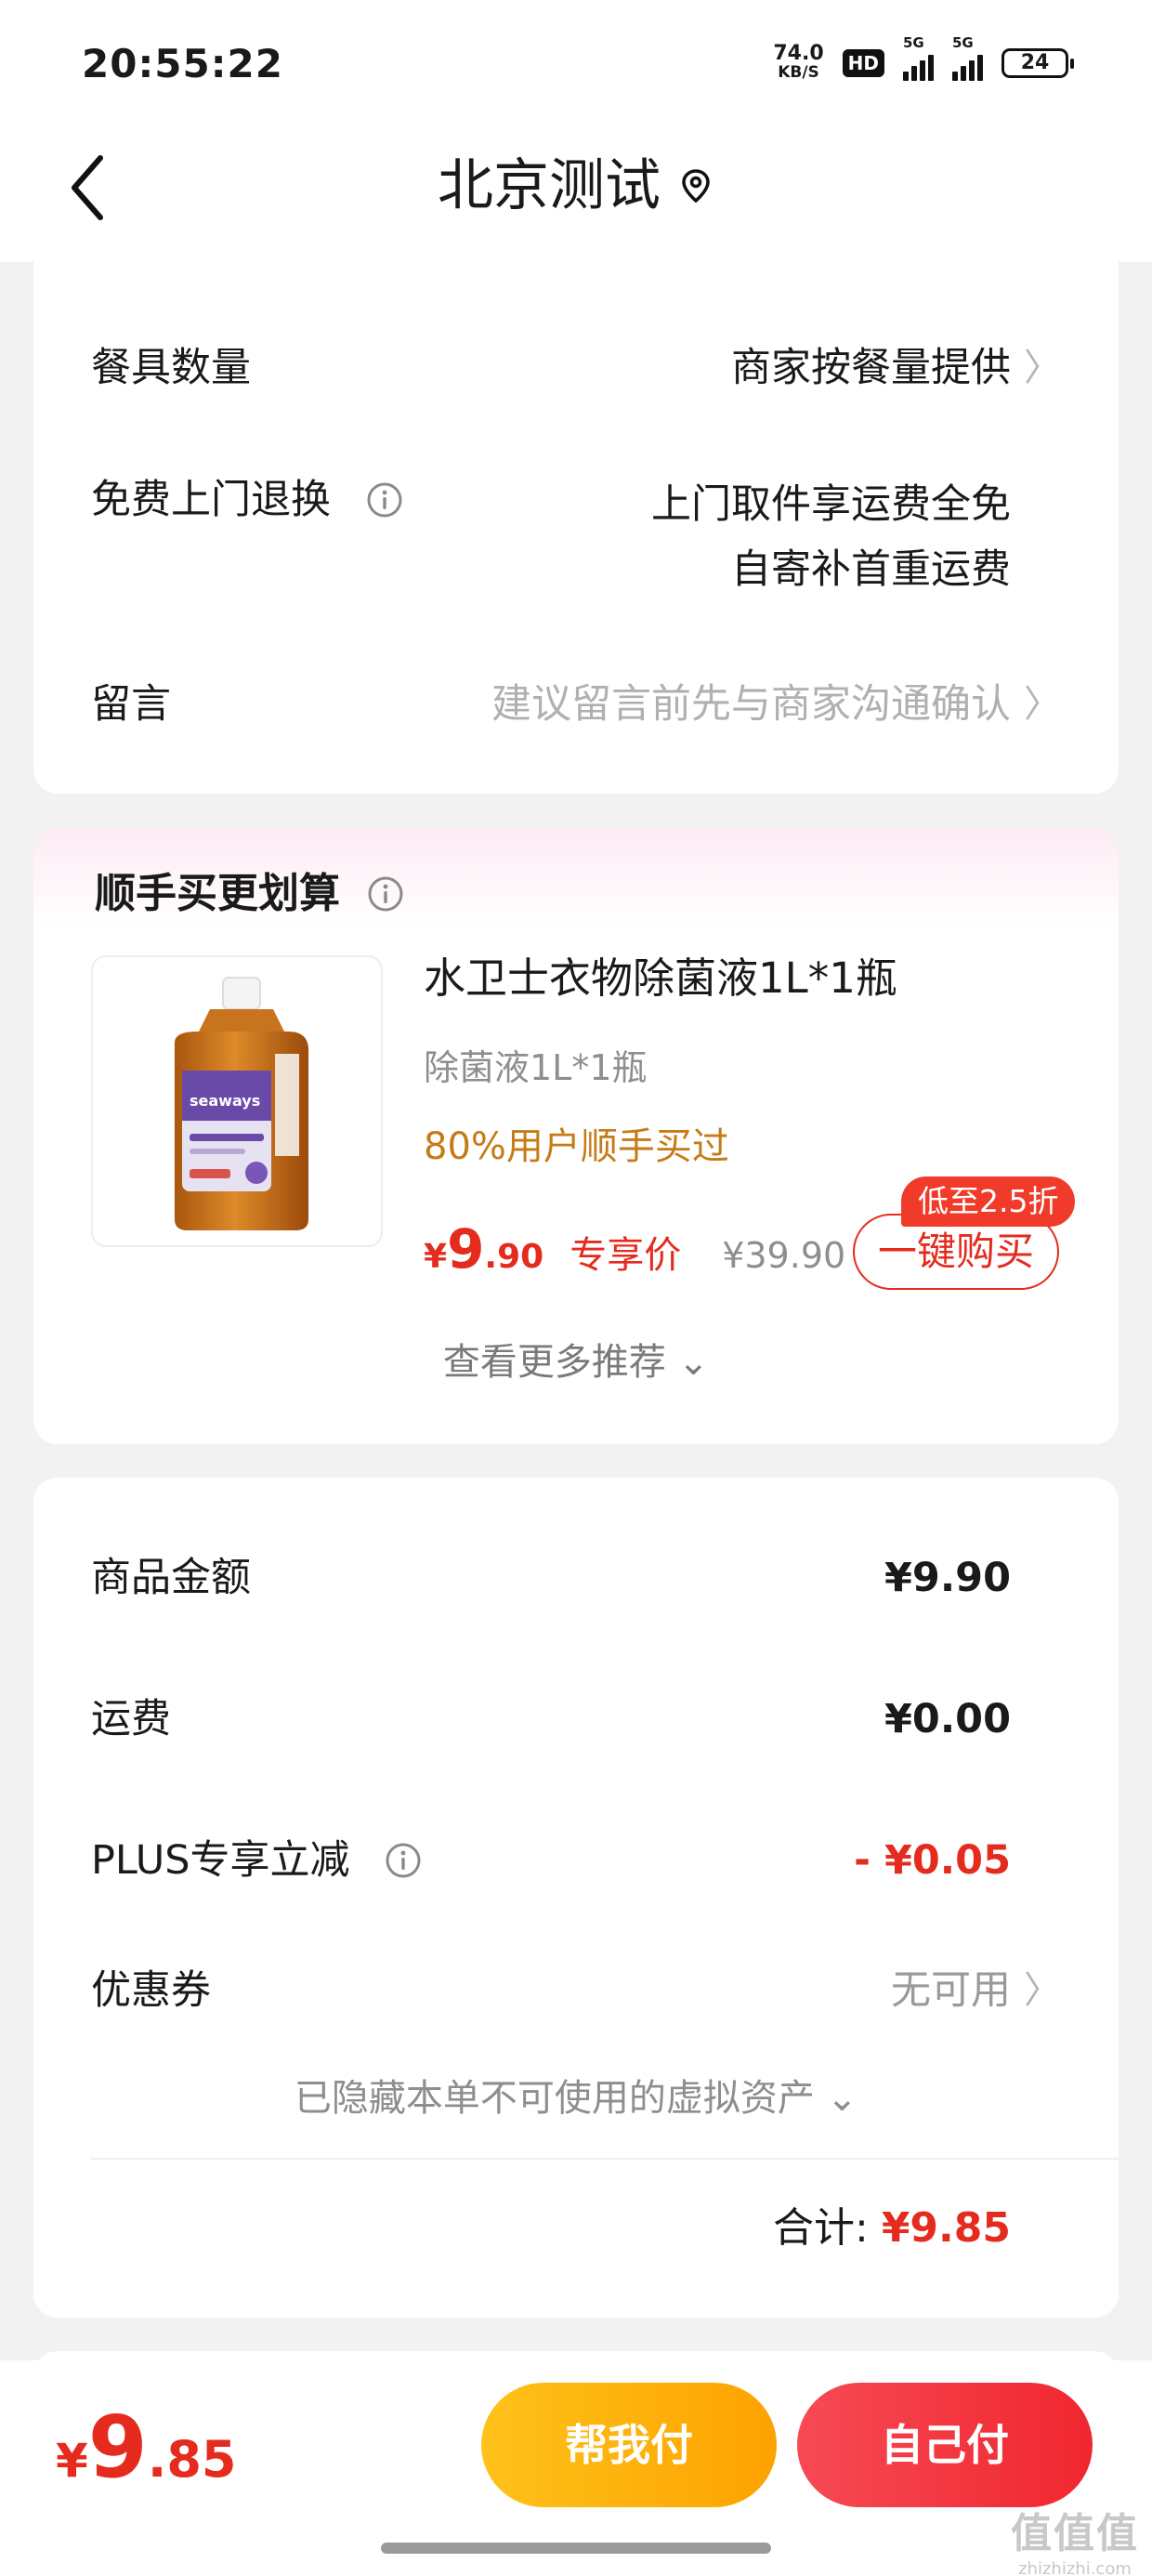 The image size is (1152, 2576). Describe the element at coordinates (225, 1101) in the screenshot. I see `bottle-brand-text: seaways` at that location.